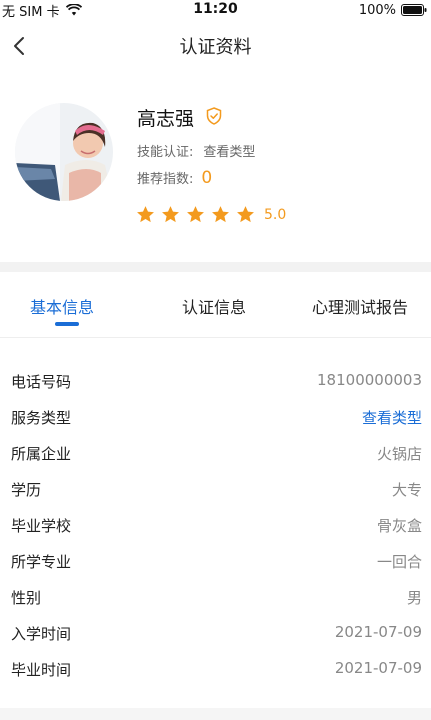 Image resolution: width=431 pixels, height=720 pixels. Describe the element at coordinates (399, 526) in the screenshot. I see `info-value: 骨灰盒` at that location.